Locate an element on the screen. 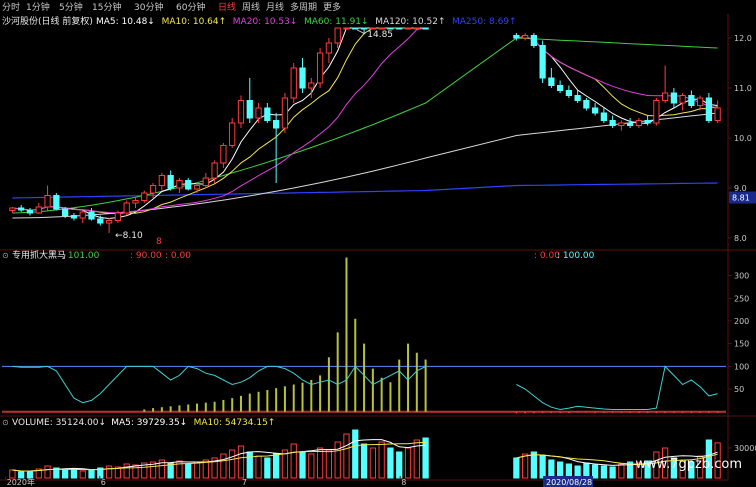 The width and height of the screenshot is (756, 487). ind-tick-label-2: 200 is located at coordinates (741, 321).